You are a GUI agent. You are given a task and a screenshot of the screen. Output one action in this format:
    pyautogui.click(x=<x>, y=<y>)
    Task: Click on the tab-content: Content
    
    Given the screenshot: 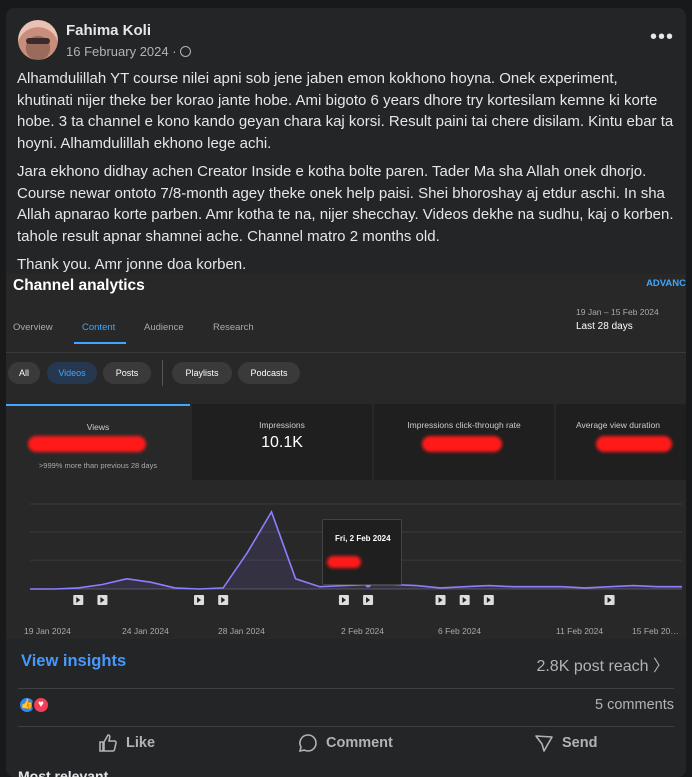 What is the action you would take?
    pyautogui.click(x=99, y=327)
    